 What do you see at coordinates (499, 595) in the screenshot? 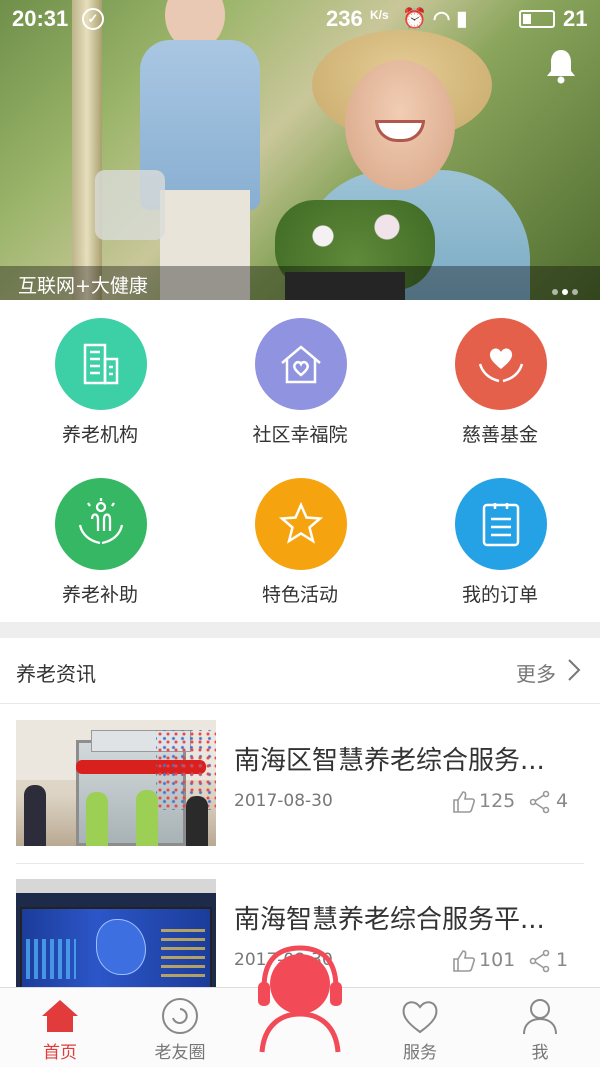
I see `menu-label: 我的订单` at bounding box center [499, 595].